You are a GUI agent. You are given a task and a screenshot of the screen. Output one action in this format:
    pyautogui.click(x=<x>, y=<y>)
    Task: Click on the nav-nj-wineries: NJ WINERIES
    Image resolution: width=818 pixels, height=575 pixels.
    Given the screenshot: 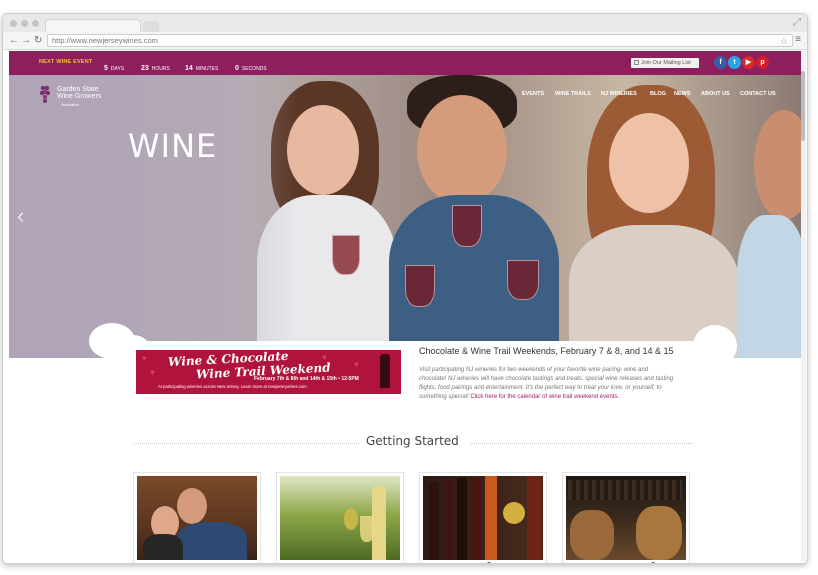 What is the action you would take?
    pyautogui.click(x=619, y=94)
    